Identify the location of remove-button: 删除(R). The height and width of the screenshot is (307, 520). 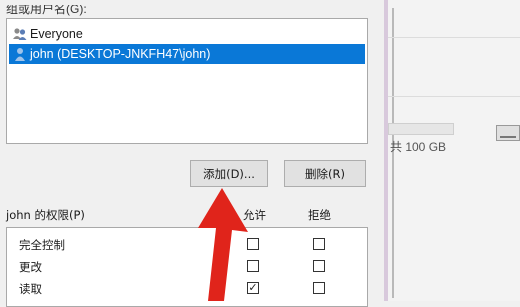
(325, 173).